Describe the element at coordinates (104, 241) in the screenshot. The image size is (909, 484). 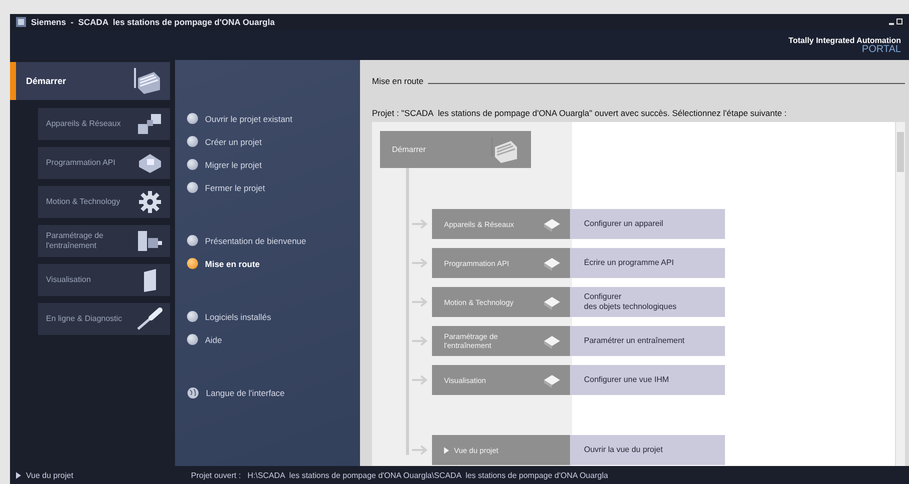
I see `portal-tab: Paramétrage de l'entraînement` at that location.